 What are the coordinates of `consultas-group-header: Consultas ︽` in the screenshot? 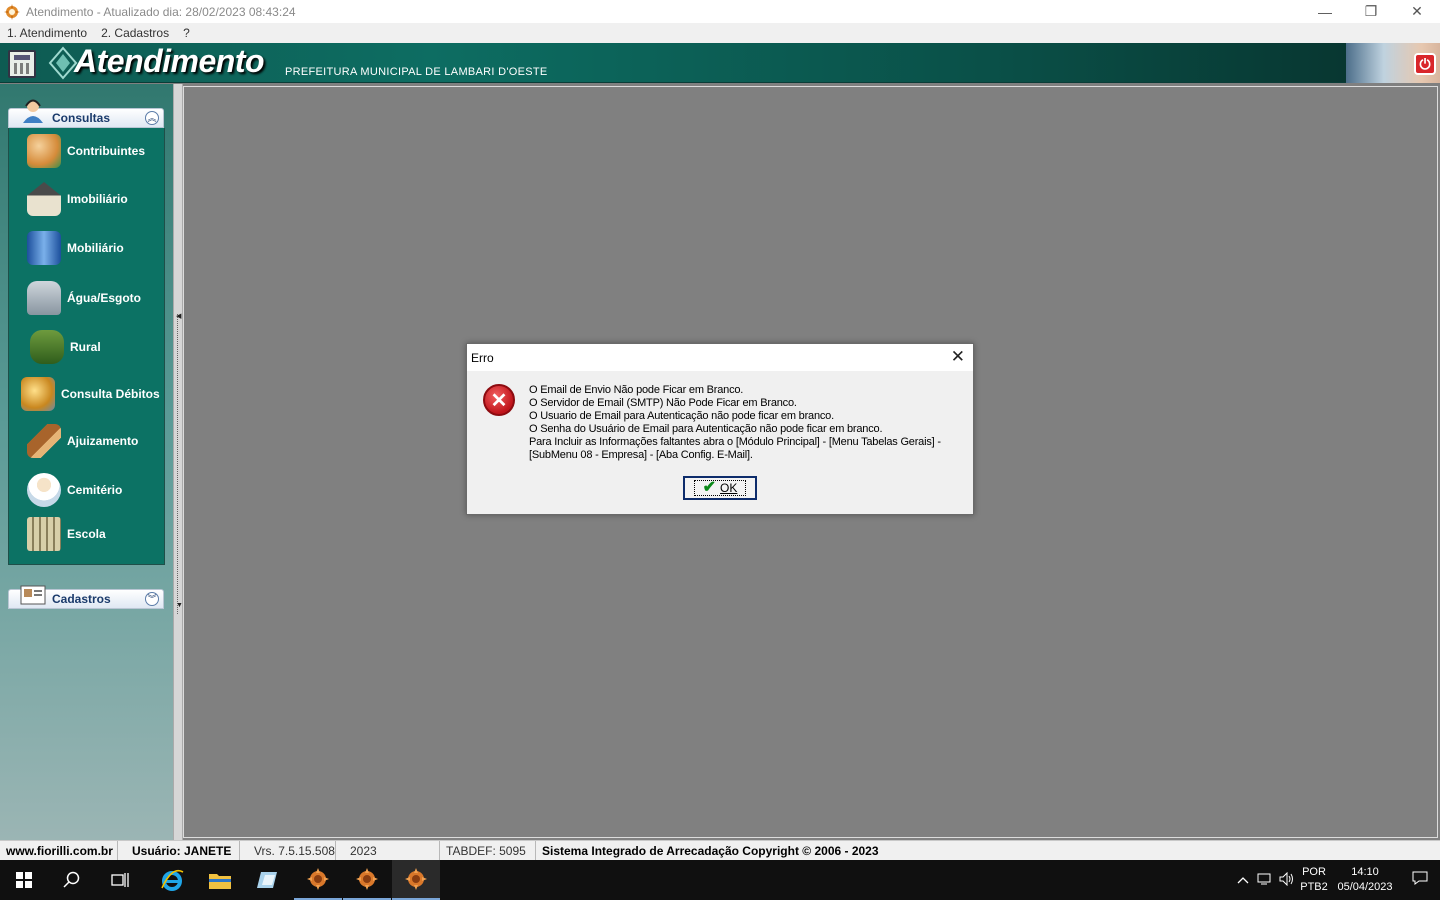 It's located at (86, 113).